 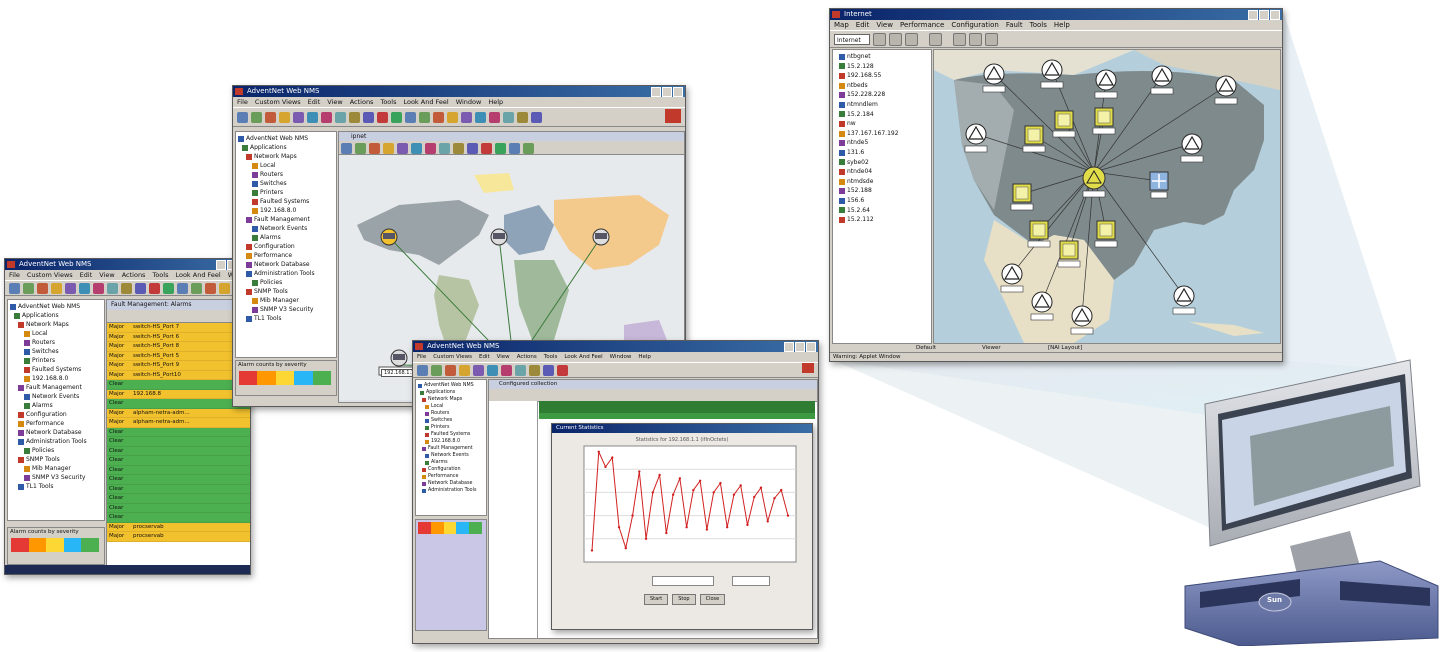 I want to click on table-row: Major switch-HS_Port 9, so click(x=178, y=366).